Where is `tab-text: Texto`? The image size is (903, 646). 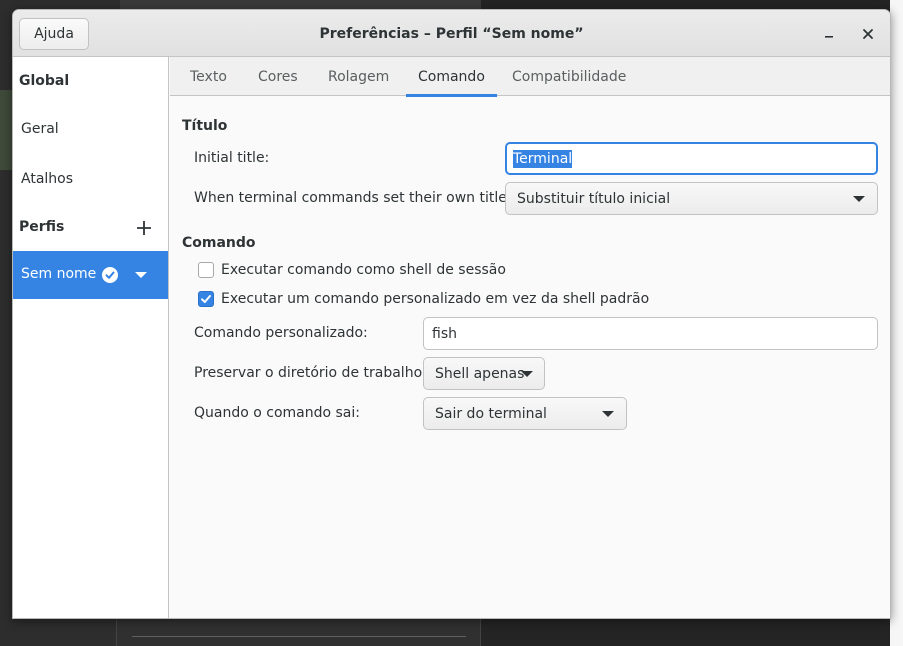 tab-text: Texto is located at coordinates (208, 76).